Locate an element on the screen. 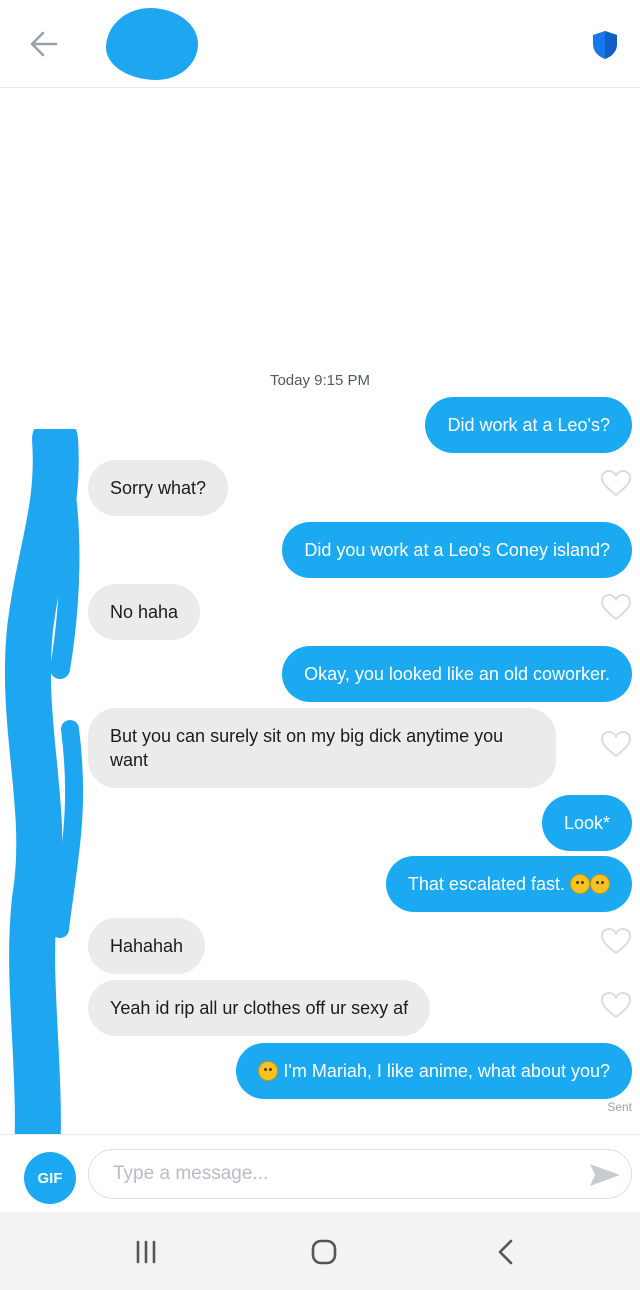 The height and width of the screenshot is (1290, 640). message-bubble-outgoing: Did you work at a Leo's Coney island? is located at coordinates (457, 550).